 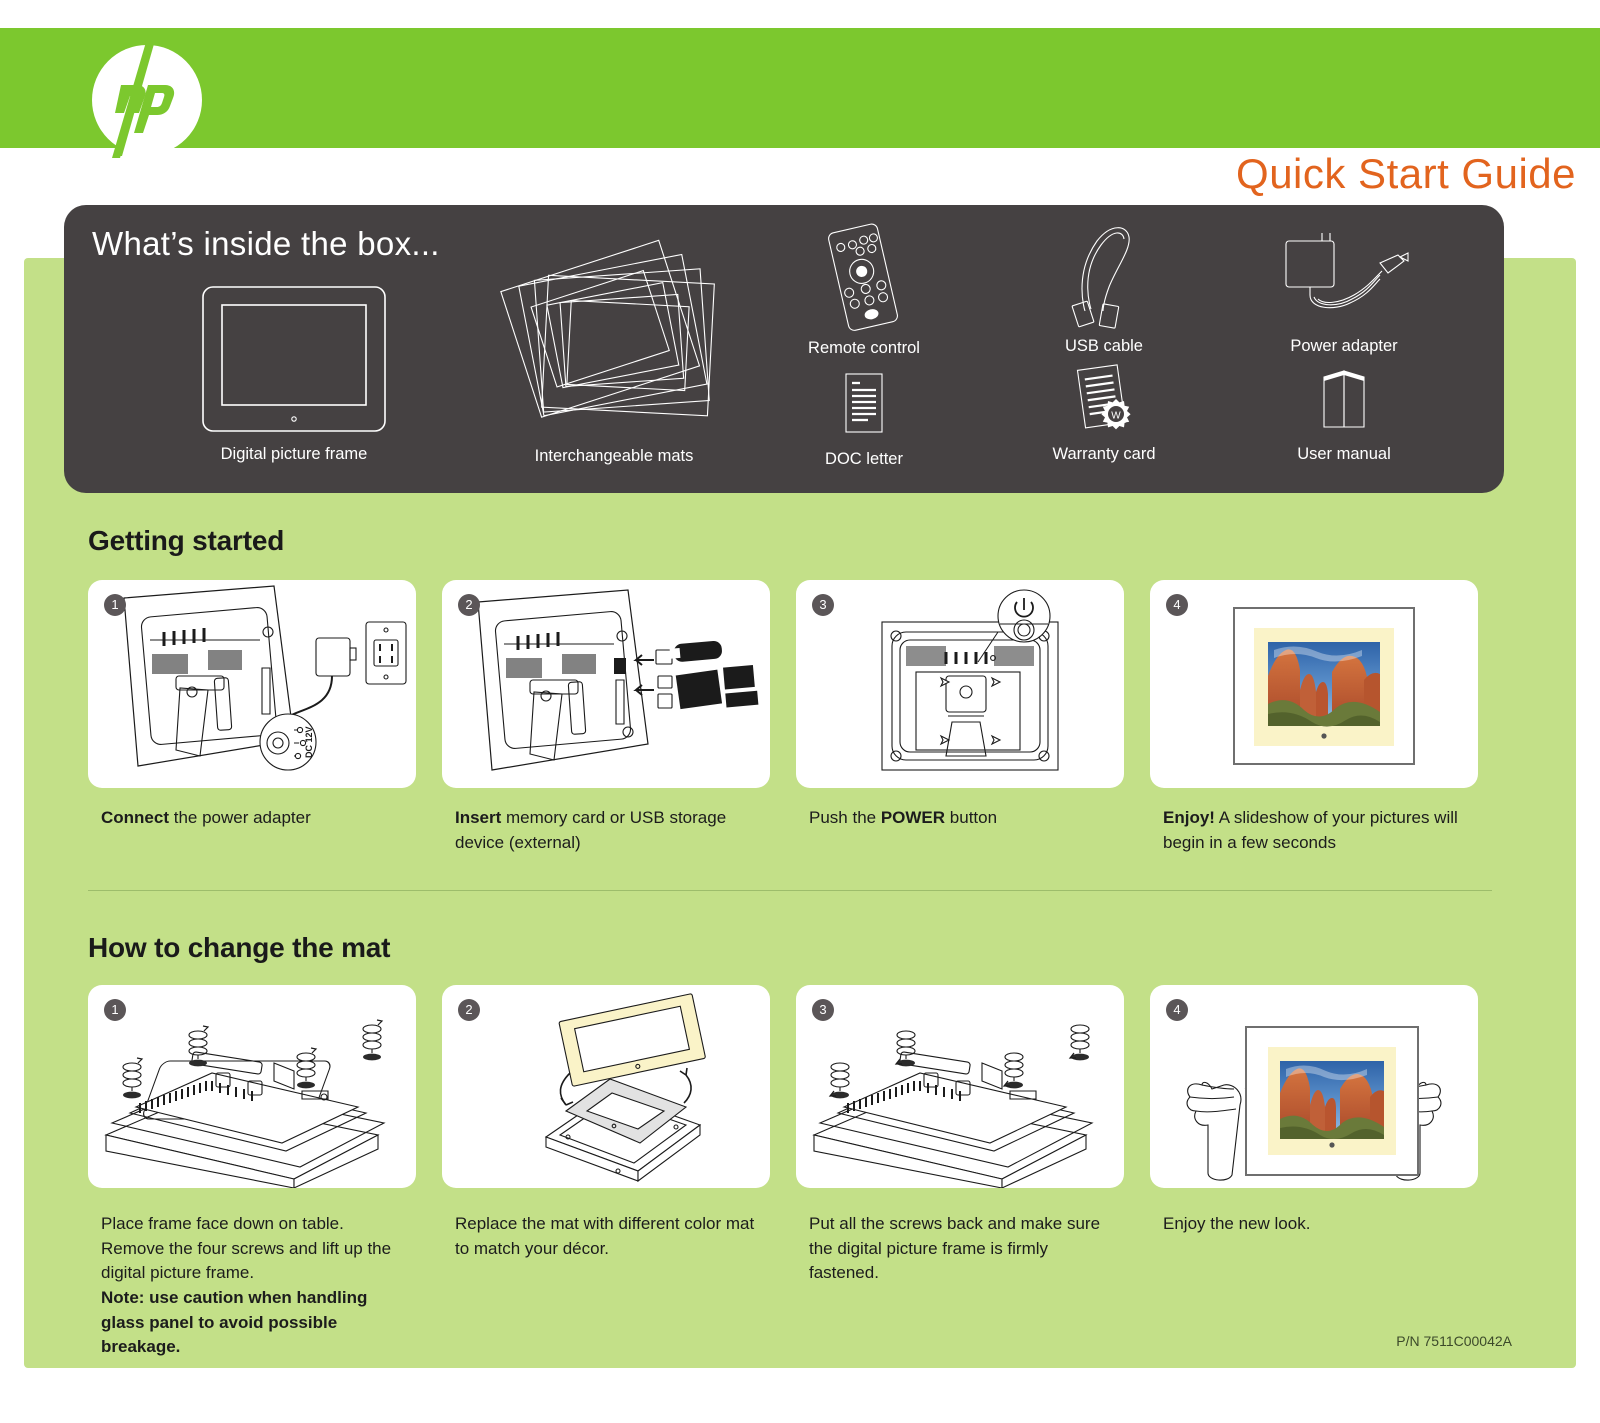 I want to click on section-divider, so click(x=790, y=890).